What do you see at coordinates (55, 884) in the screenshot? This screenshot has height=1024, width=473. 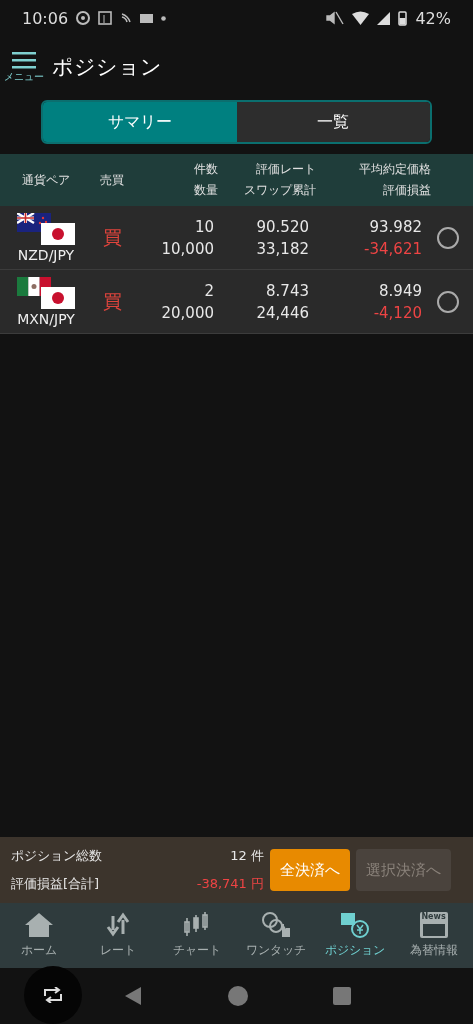 I see `summary-label: 評価損益[合計]` at bounding box center [55, 884].